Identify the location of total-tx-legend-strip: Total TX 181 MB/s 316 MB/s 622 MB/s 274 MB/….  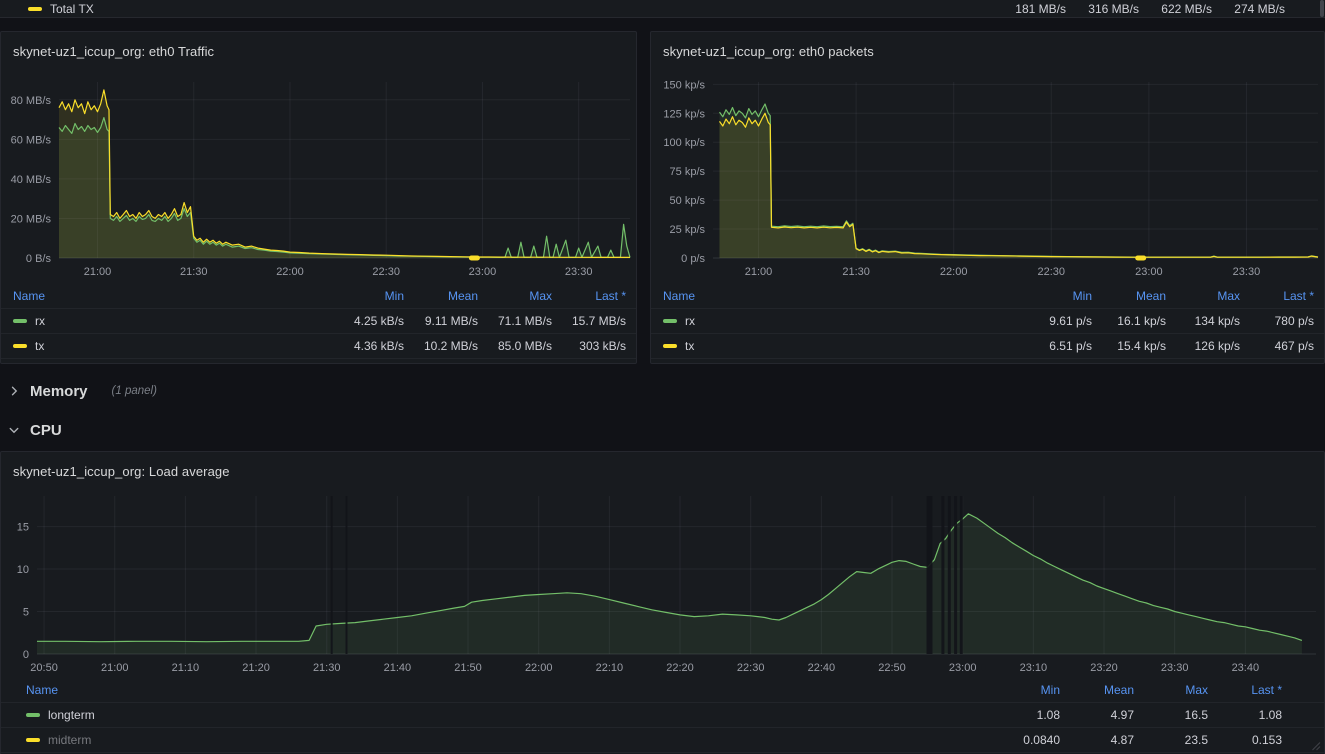
(662, 9).